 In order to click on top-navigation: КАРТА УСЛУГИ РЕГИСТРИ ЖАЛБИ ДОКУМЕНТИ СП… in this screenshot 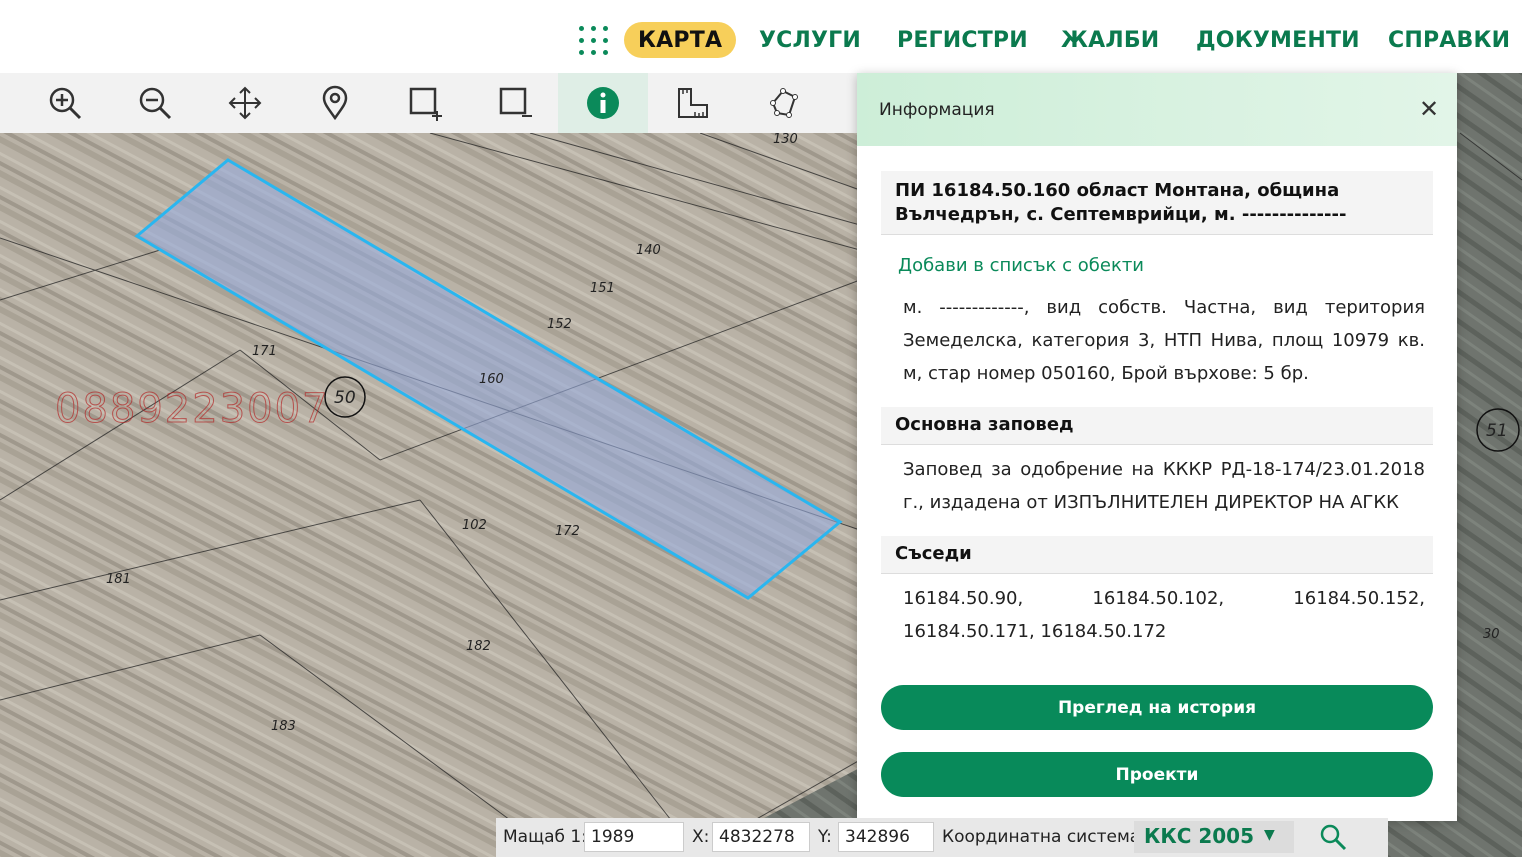, I will do `click(761, 36)`.